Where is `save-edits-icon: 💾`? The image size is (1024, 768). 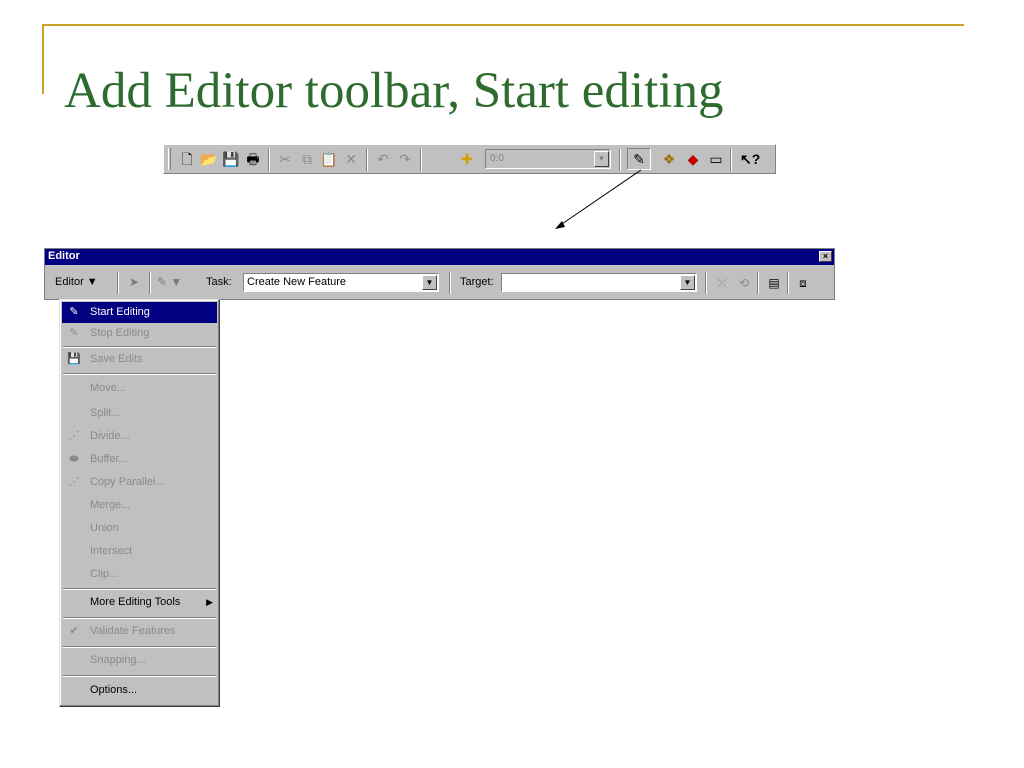 save-edits-icon: 💾 is located at coordinates (74, 359).